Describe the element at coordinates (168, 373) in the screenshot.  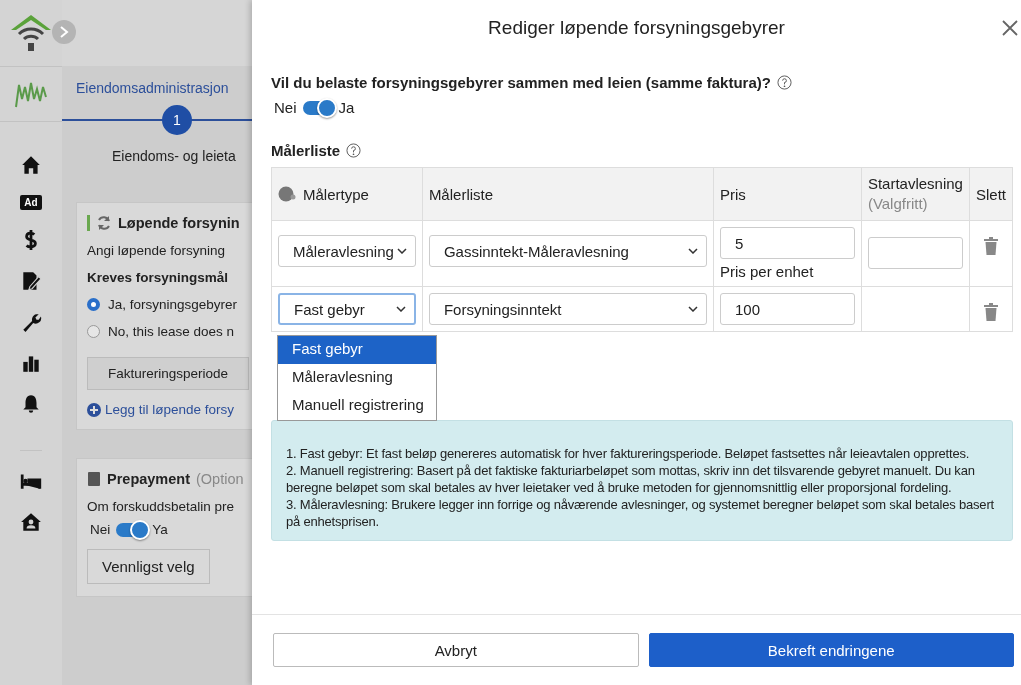
I see `billing-period-button: Faktureringsperiode` at that location.